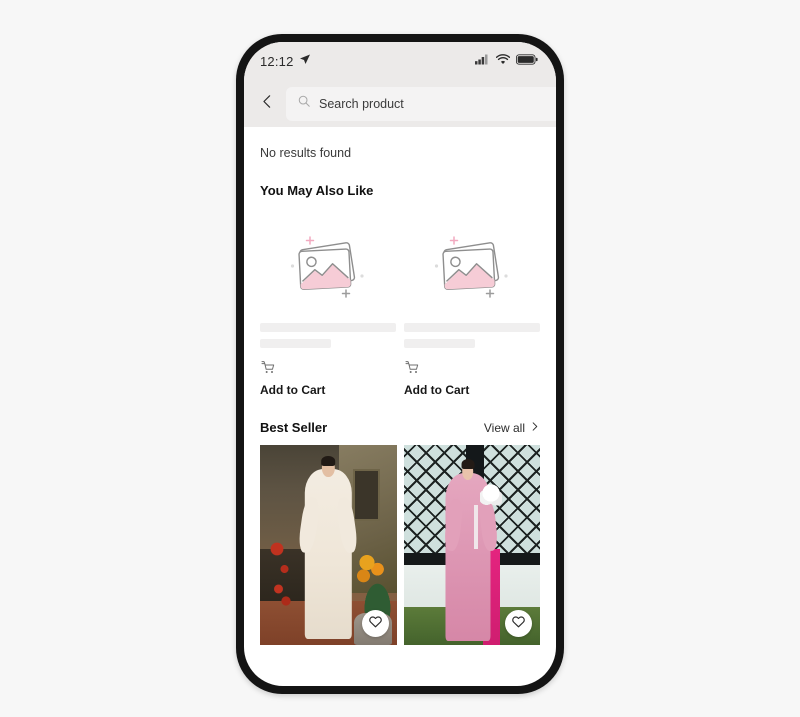 The width and height of the screenshot is (800, 717). I want to click on chevron-left-icon, so click(267, 104).